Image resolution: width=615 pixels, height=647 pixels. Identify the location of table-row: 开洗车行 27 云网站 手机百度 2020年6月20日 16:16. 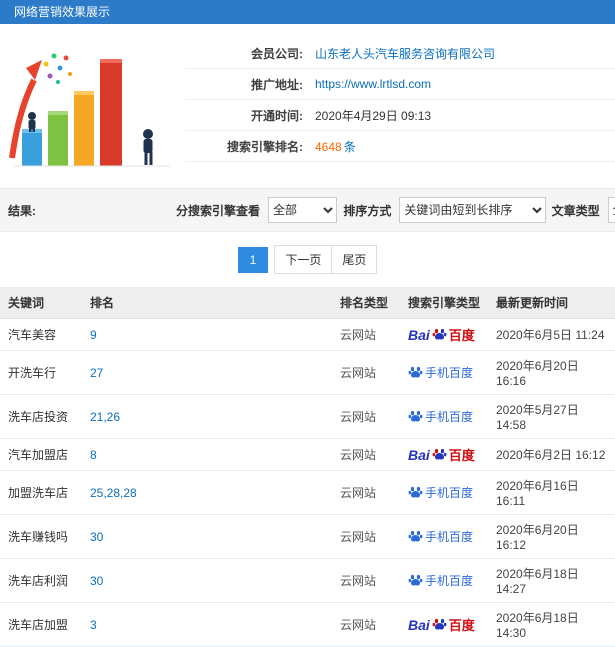
(307, 372).